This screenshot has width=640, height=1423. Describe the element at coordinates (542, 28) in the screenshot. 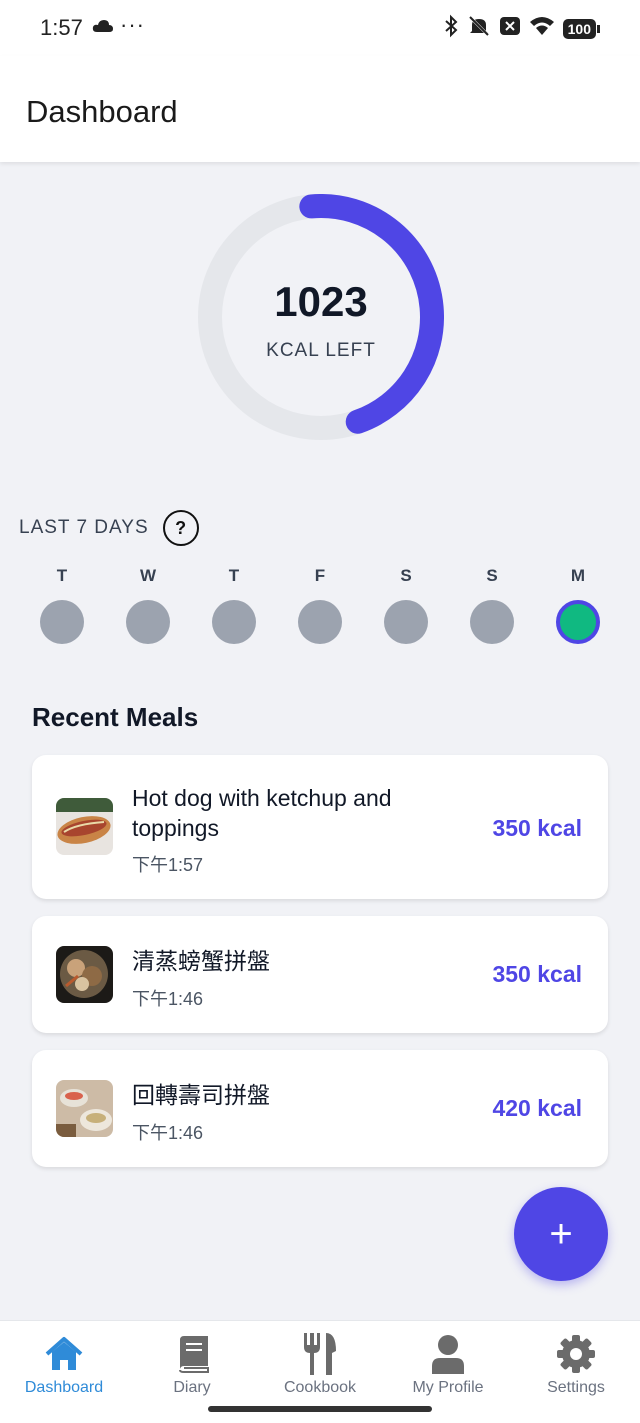

I see `wifi-icon` at that location.